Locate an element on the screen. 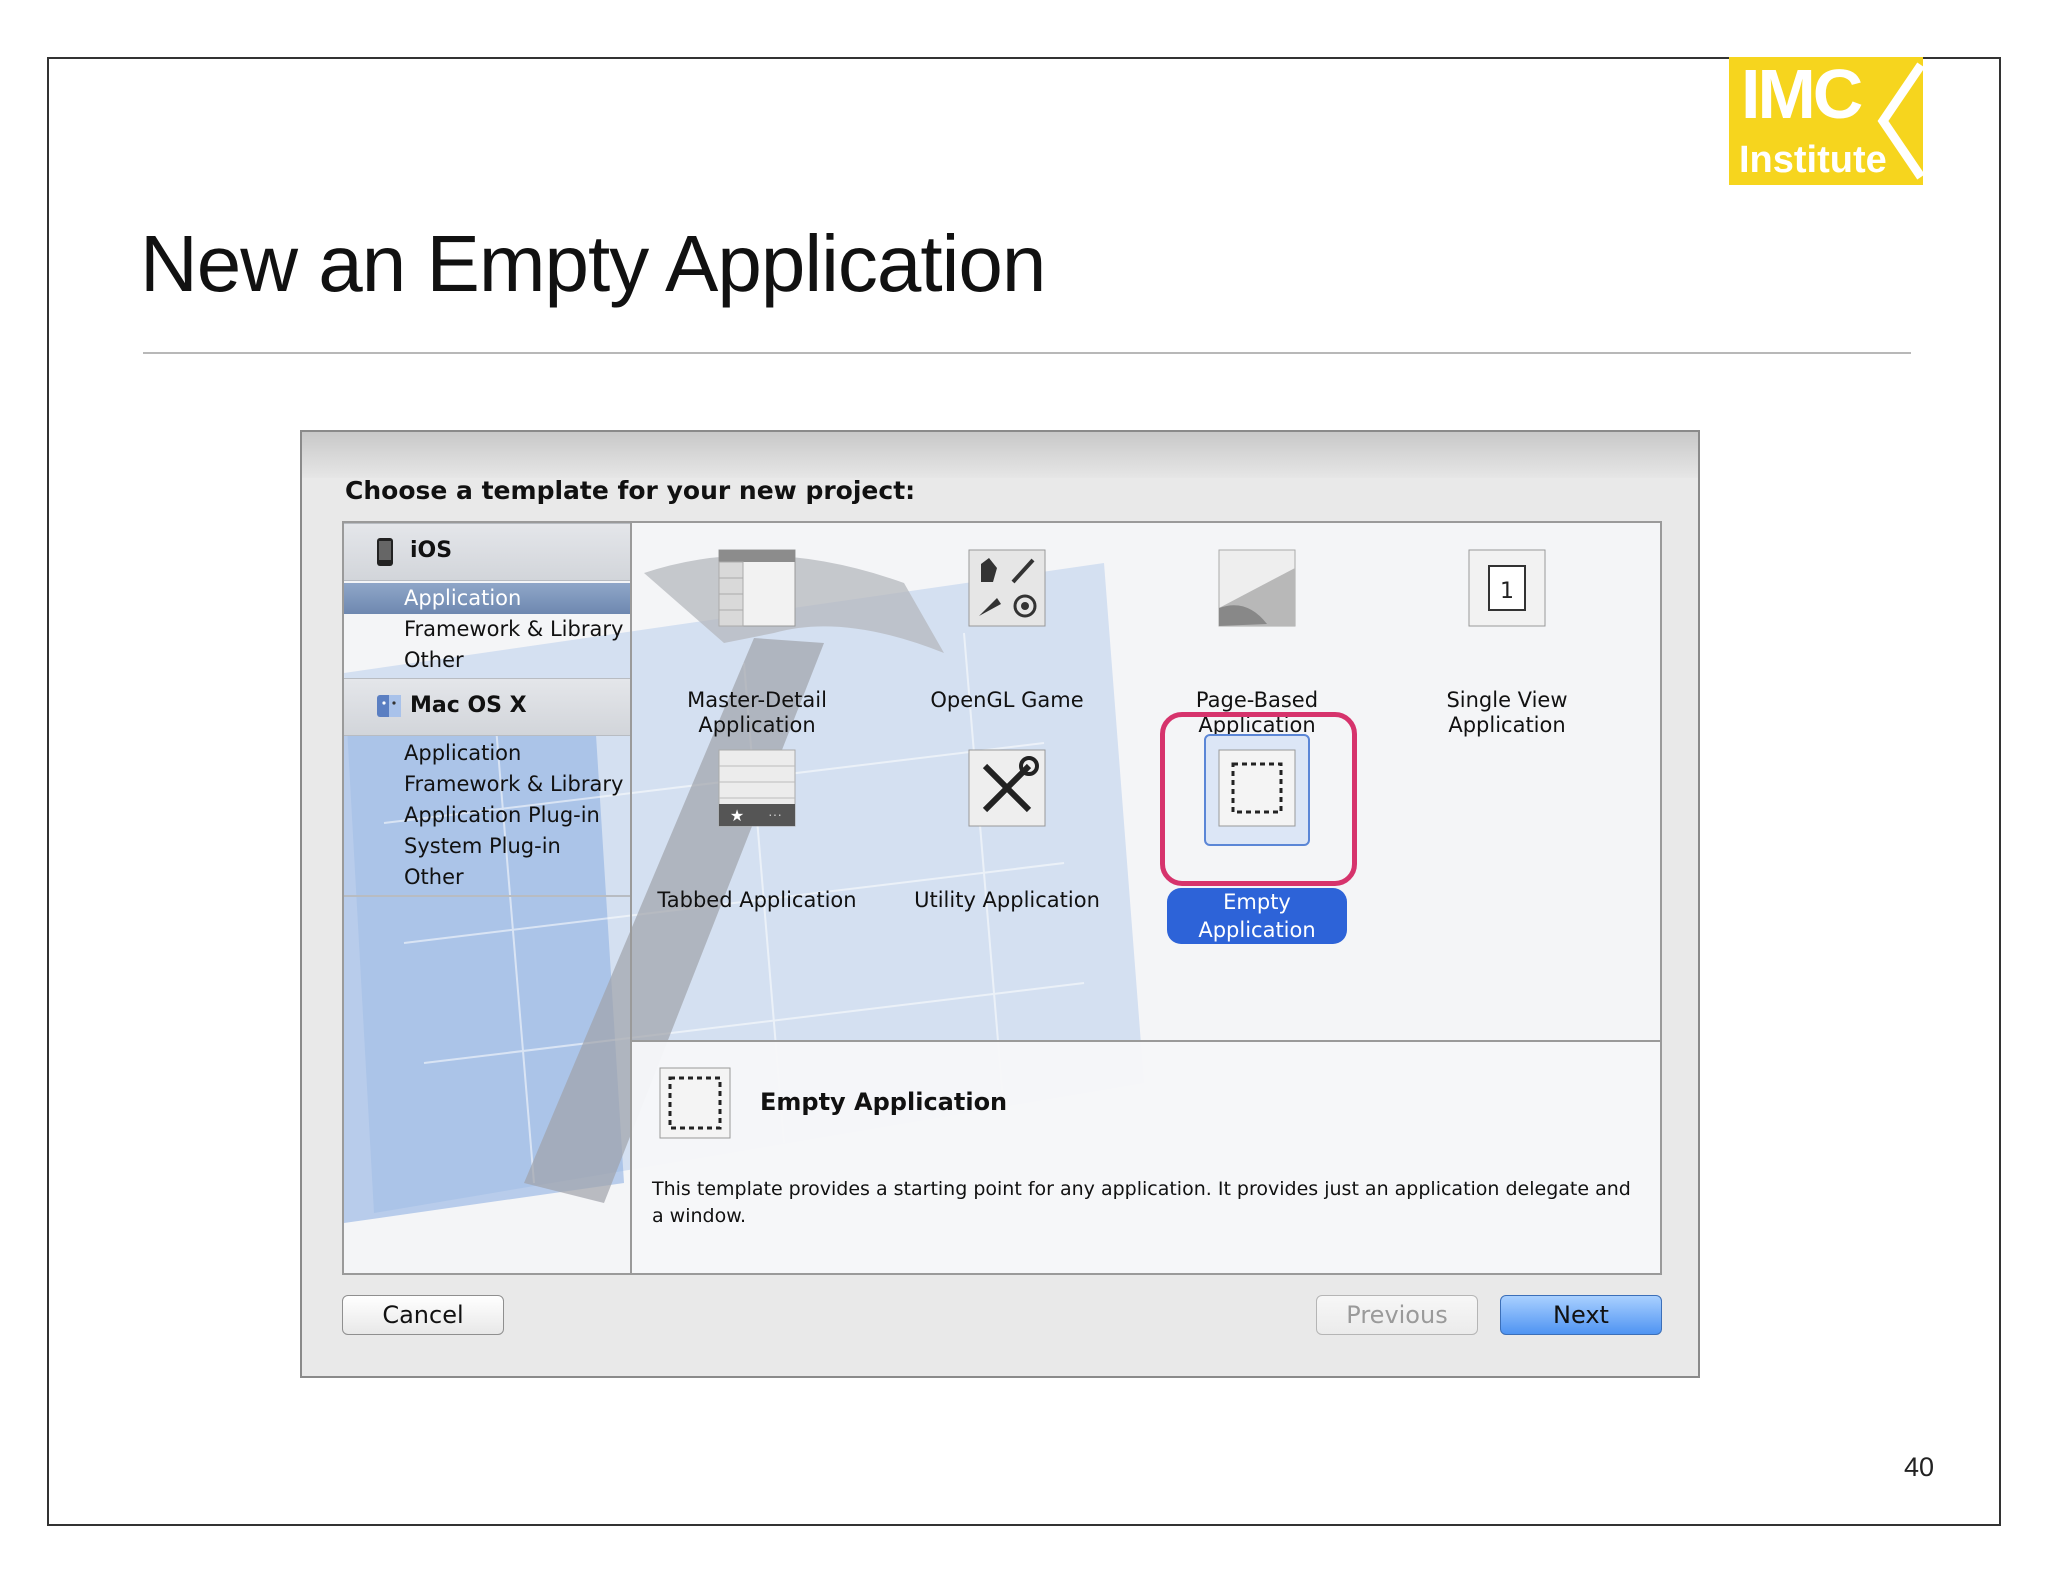 This screenshot has height=1582, width=2048. page-curl-icon is located at coordinates (1257, 588).